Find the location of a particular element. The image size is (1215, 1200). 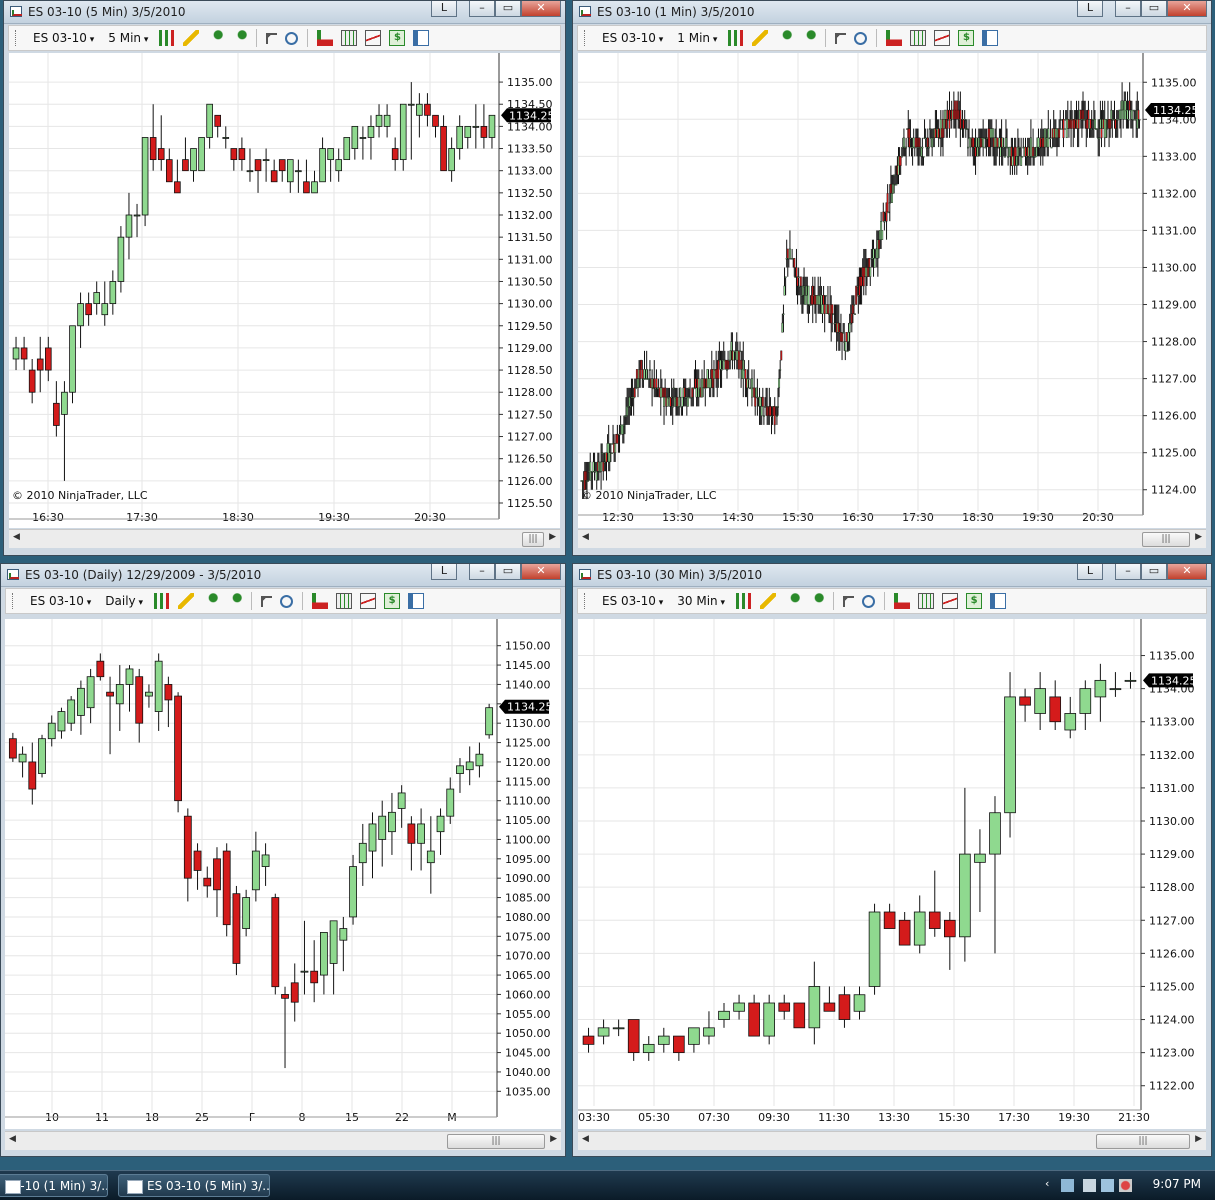

chevron-left-icon: ‹ is located at coordinates (1051, 1183).